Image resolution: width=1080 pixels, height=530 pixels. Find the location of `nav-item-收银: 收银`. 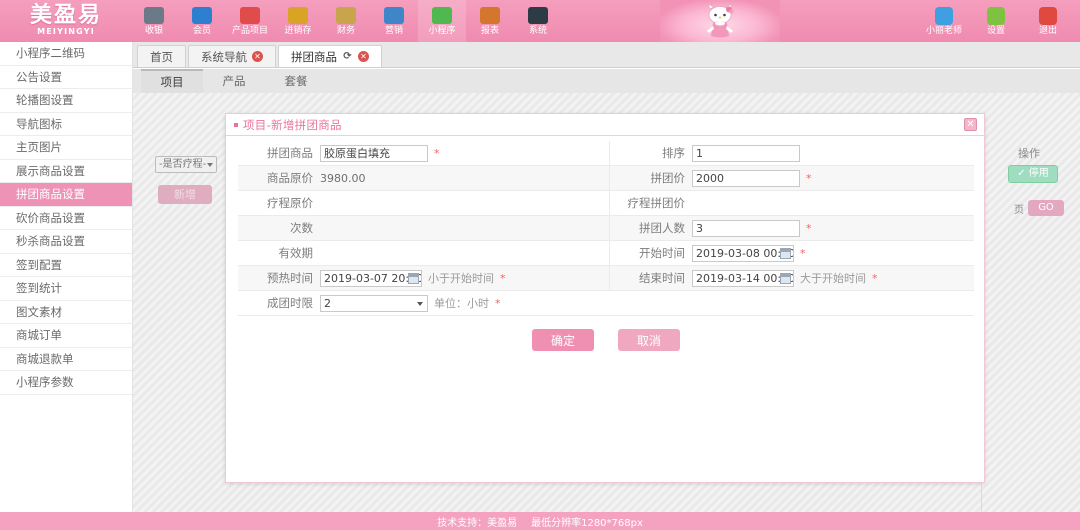

nav-item-收银: 收银 is located at coordinates (154, 21).